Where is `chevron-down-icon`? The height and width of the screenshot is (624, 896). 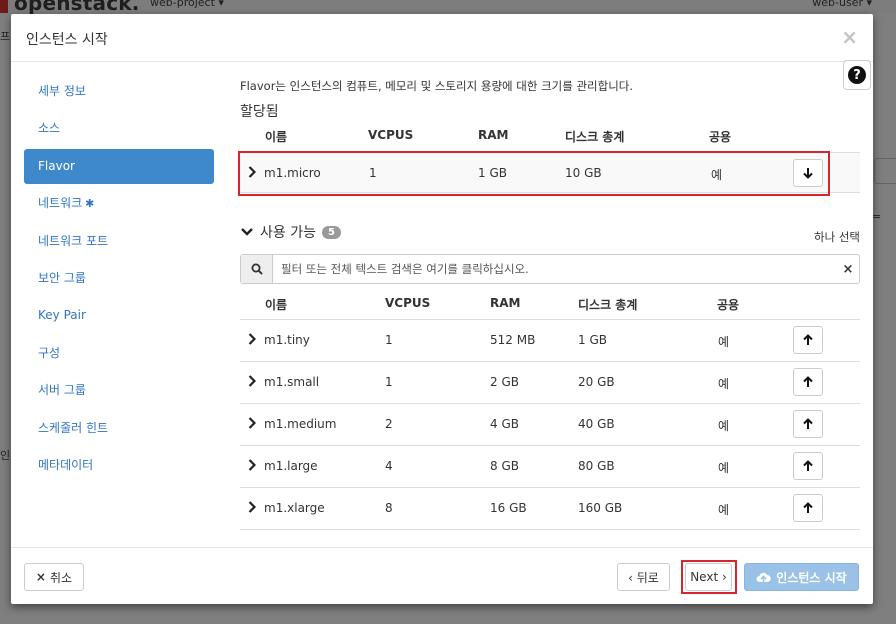 chevron-down-icon is located at coordinates (247, 232).